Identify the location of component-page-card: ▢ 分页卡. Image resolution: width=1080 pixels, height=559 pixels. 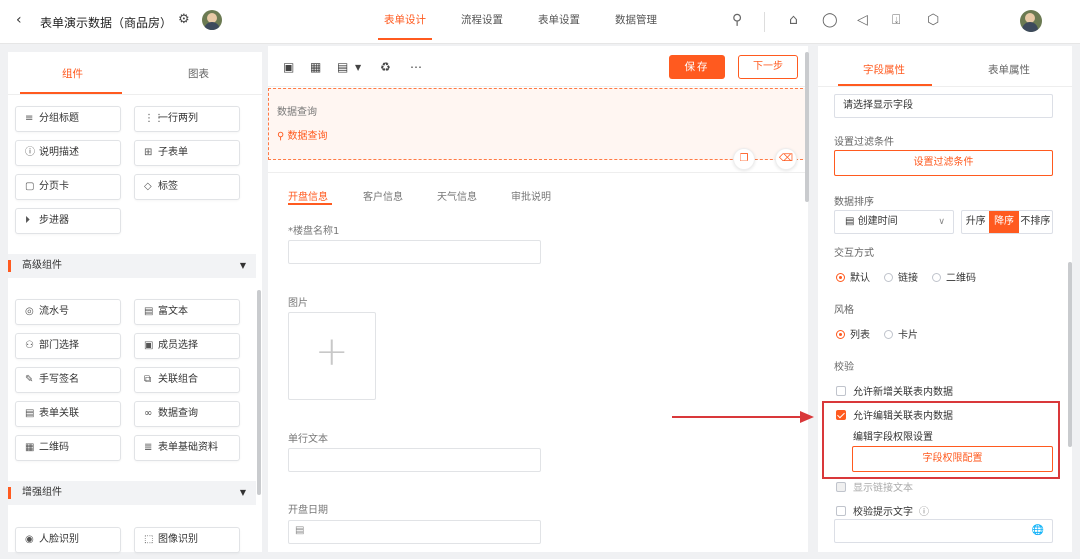
(68, 187).